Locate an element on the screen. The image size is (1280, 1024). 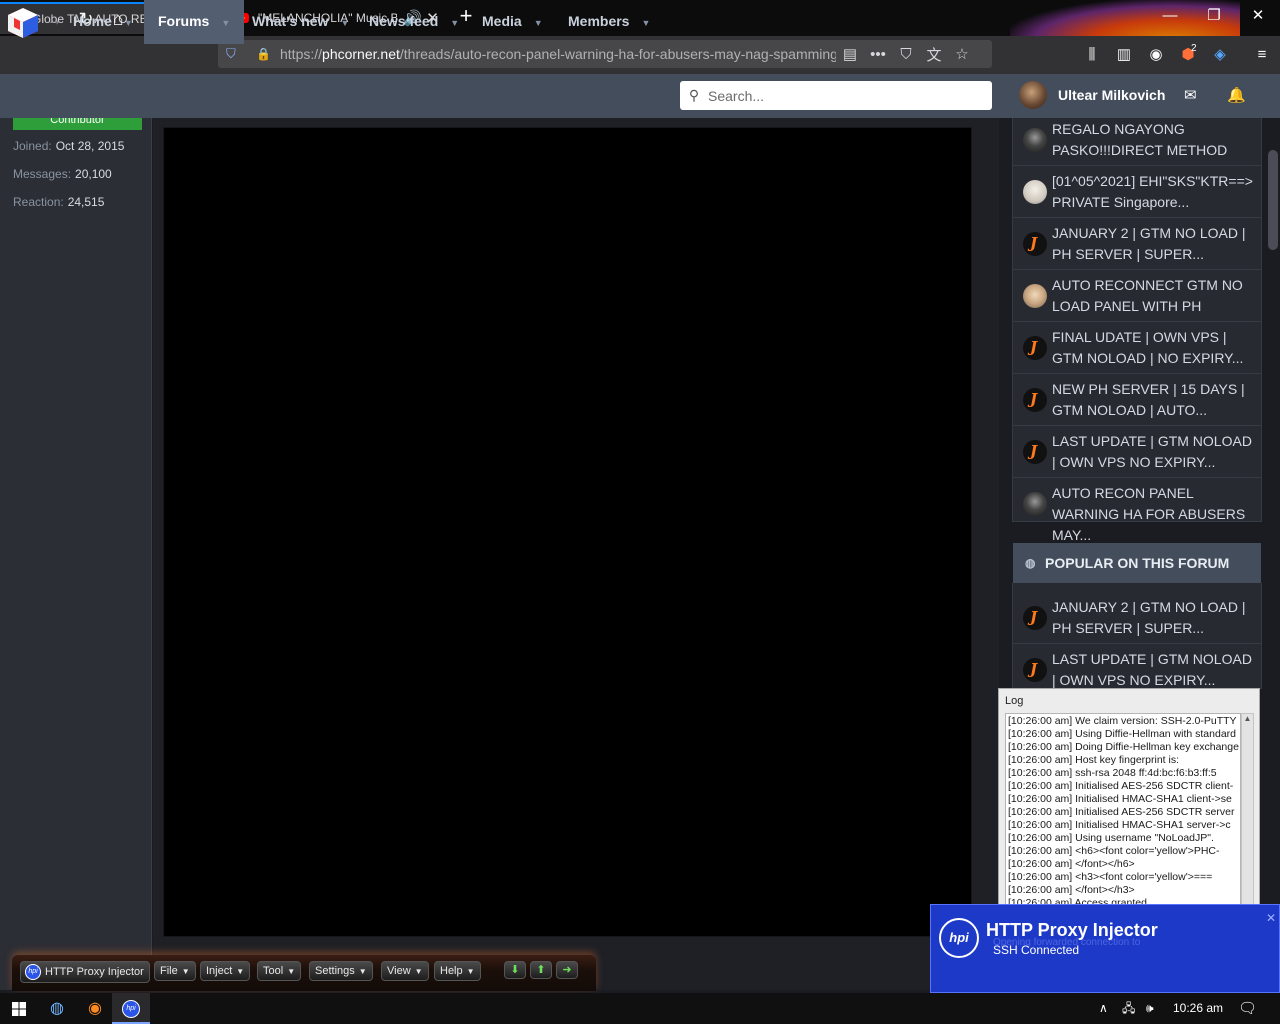
library-icon: ⫼ is located at coordinates (1092, 55).